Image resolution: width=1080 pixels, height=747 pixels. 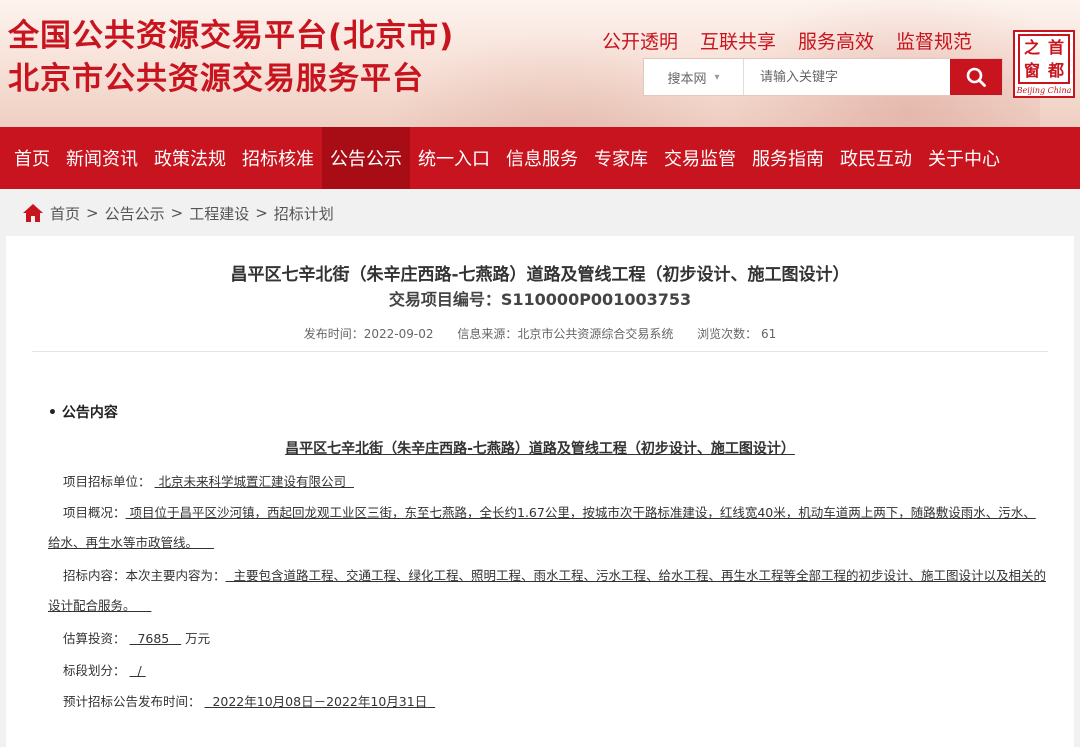 What do you see at coordinates (231, 36) in the screenshot?
I see `site-title-line1: 全国公共资源交易平台(北京市)` at bounding box center [231, 36].